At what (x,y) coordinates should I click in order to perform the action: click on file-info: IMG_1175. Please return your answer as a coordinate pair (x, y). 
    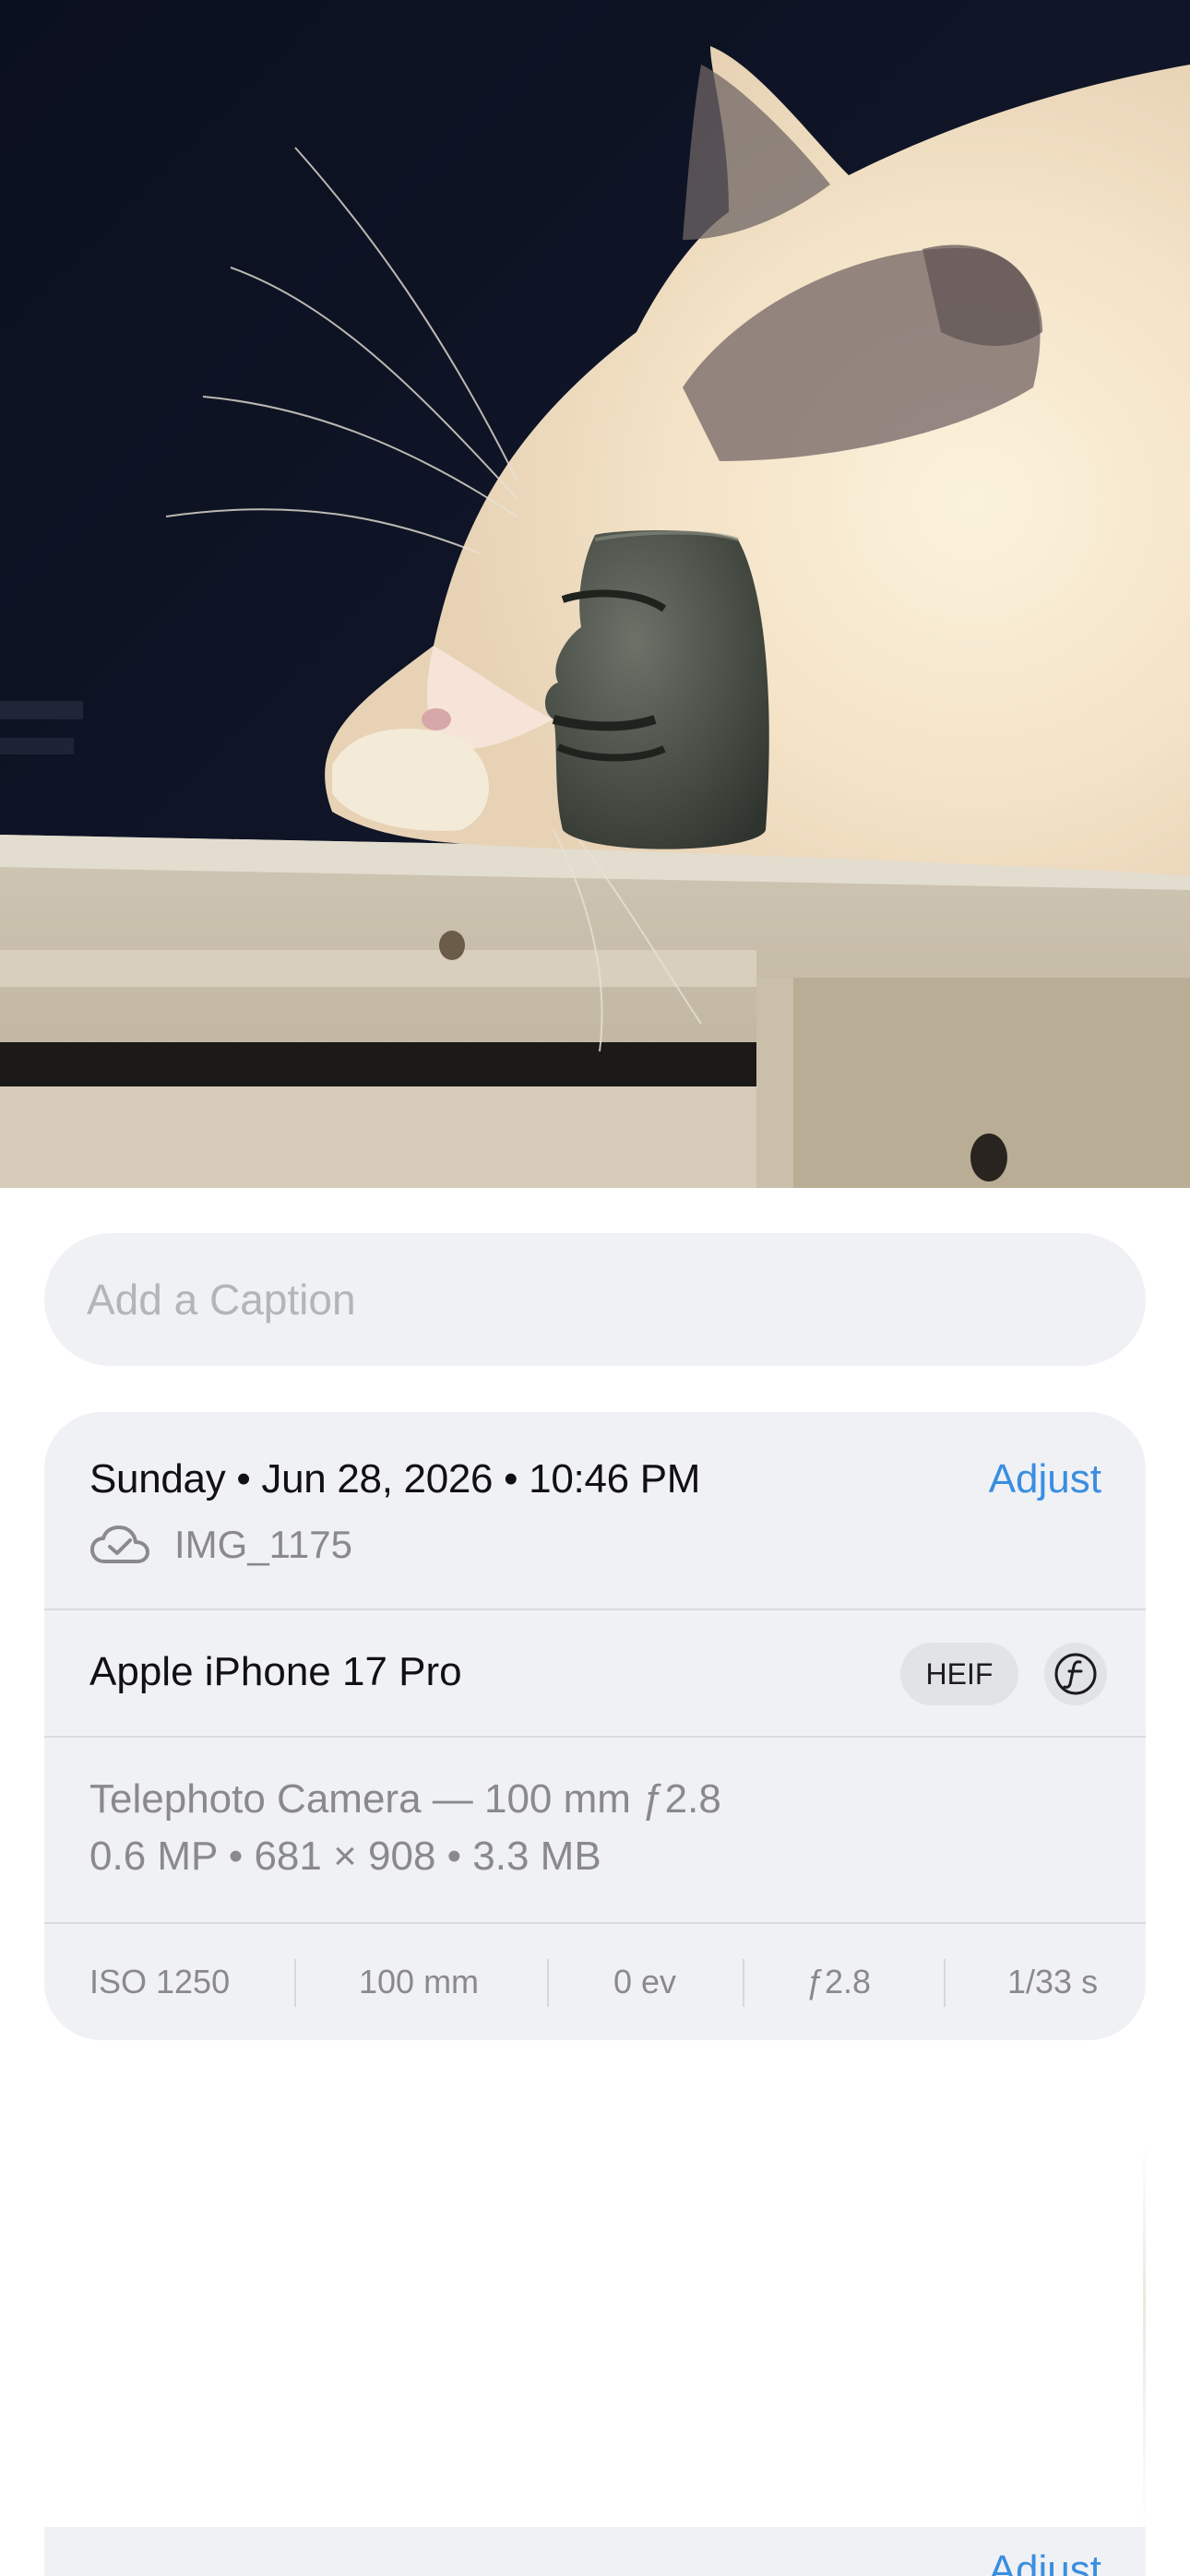
    Looking at the image, I should click on (220, 1545).